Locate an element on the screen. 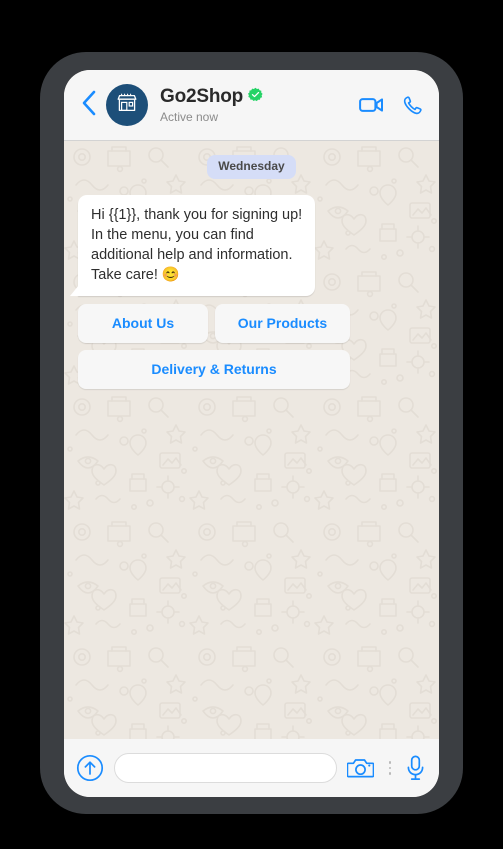 Image resolution: width=503 pixels, height=849 pixels. header-text-block: Go2Shop Active now is located at coordinates (259, 105).